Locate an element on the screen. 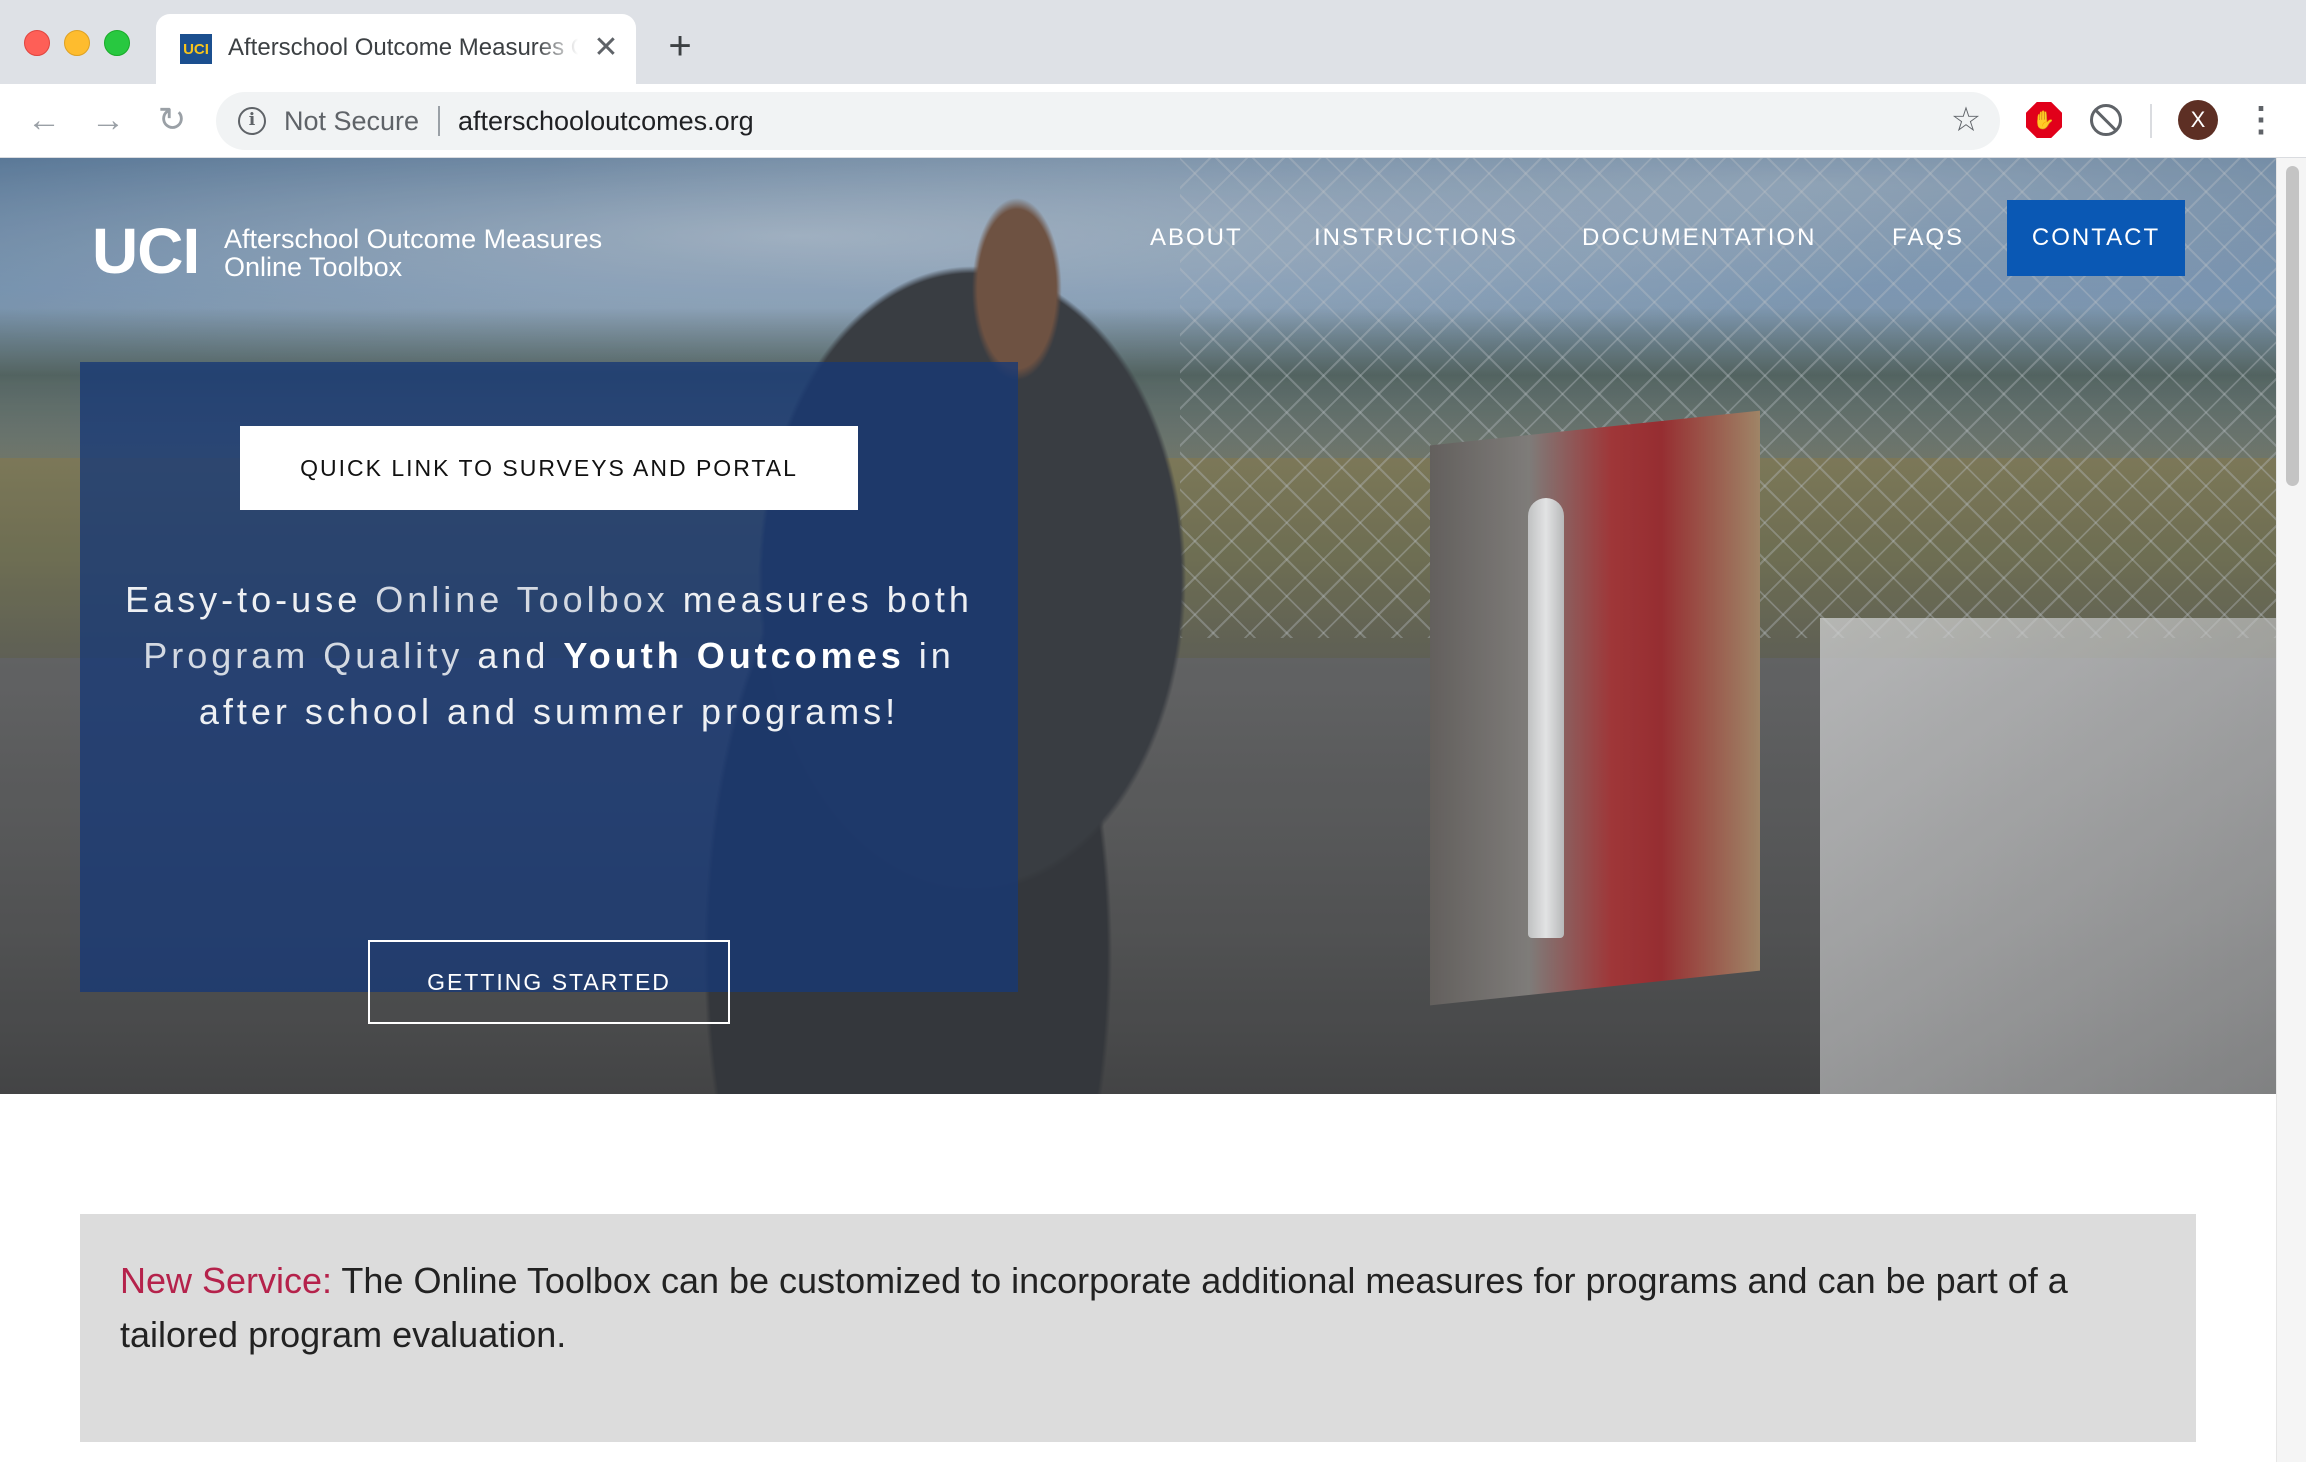  logo-title-line1: Afterschool Outcome Measures is located at coordinates (413, 239).